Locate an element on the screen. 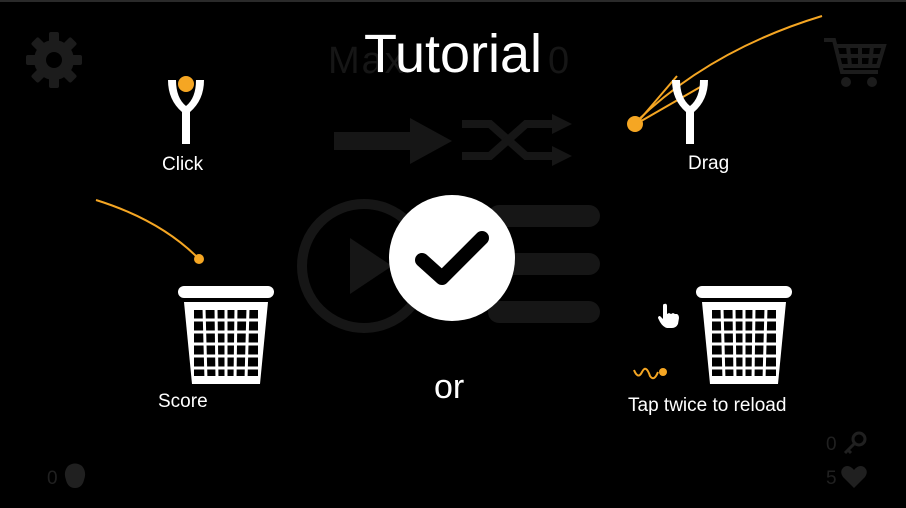  confirm-button is located at coordinates (452, 258).